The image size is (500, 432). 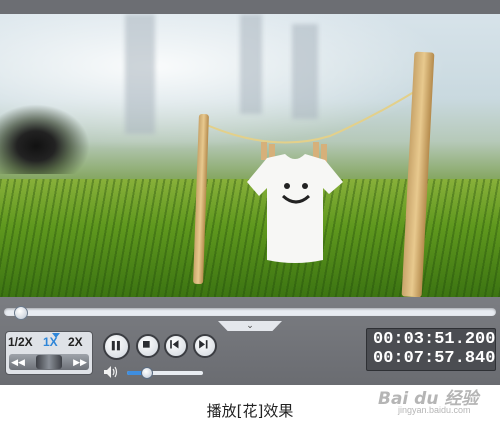 What do you see at coordinates (18, 362) in the screenshot?
I see `rewind-icon: ◀◀` at bounding box center [18, 362].